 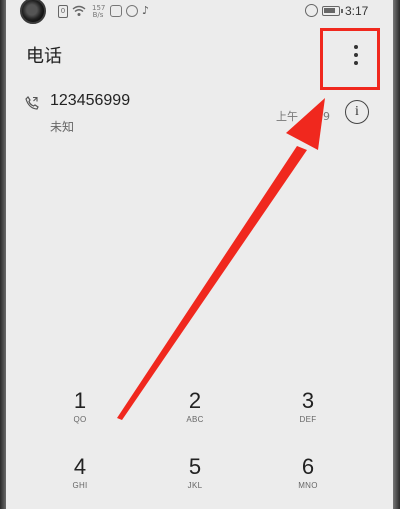 What do you see at coordinates (308, 485) in the screenshot?
I see `key-letters: MNO` at bounding box center [308, 485].